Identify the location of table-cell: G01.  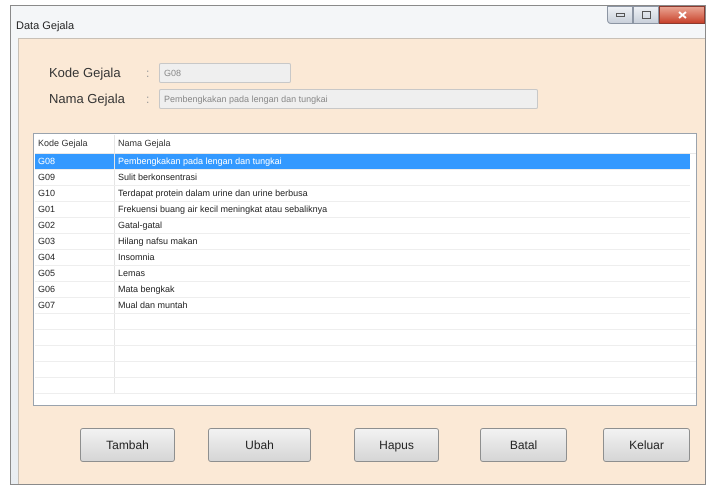
(75, 209).